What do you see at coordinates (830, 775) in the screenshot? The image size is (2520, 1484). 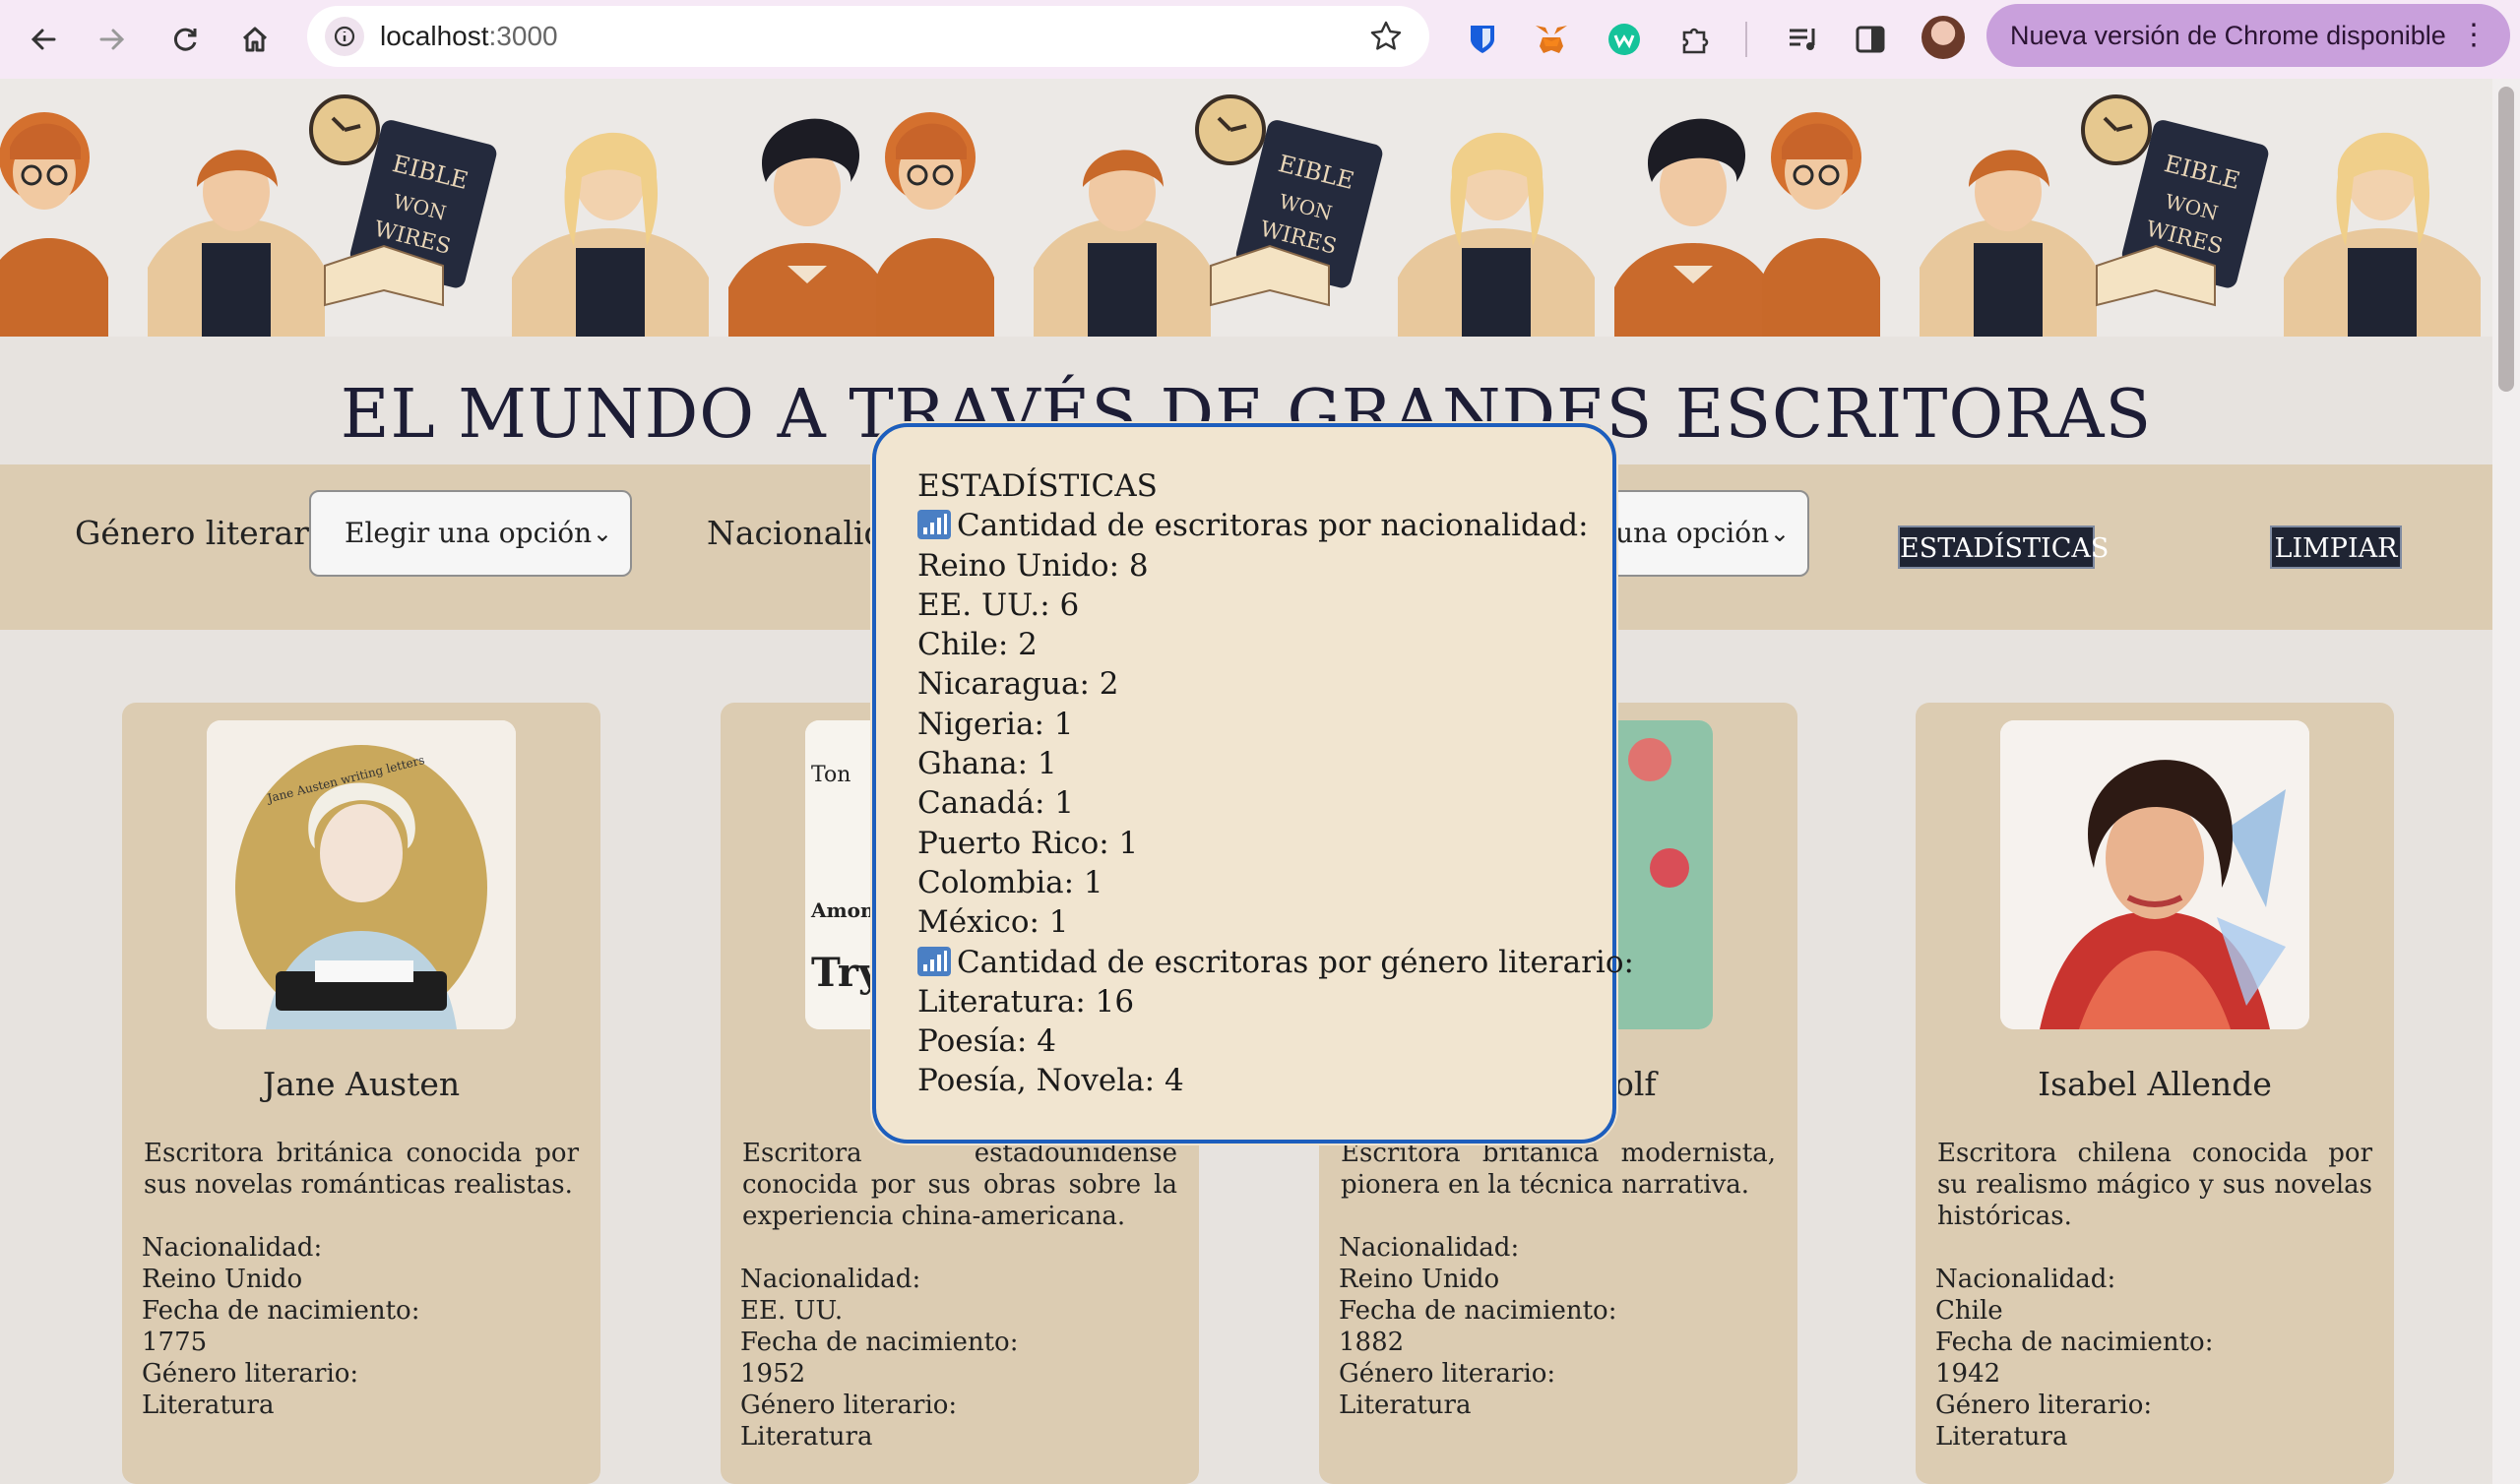 I see `svg-text: Ton` at bounding box center [830, 775].